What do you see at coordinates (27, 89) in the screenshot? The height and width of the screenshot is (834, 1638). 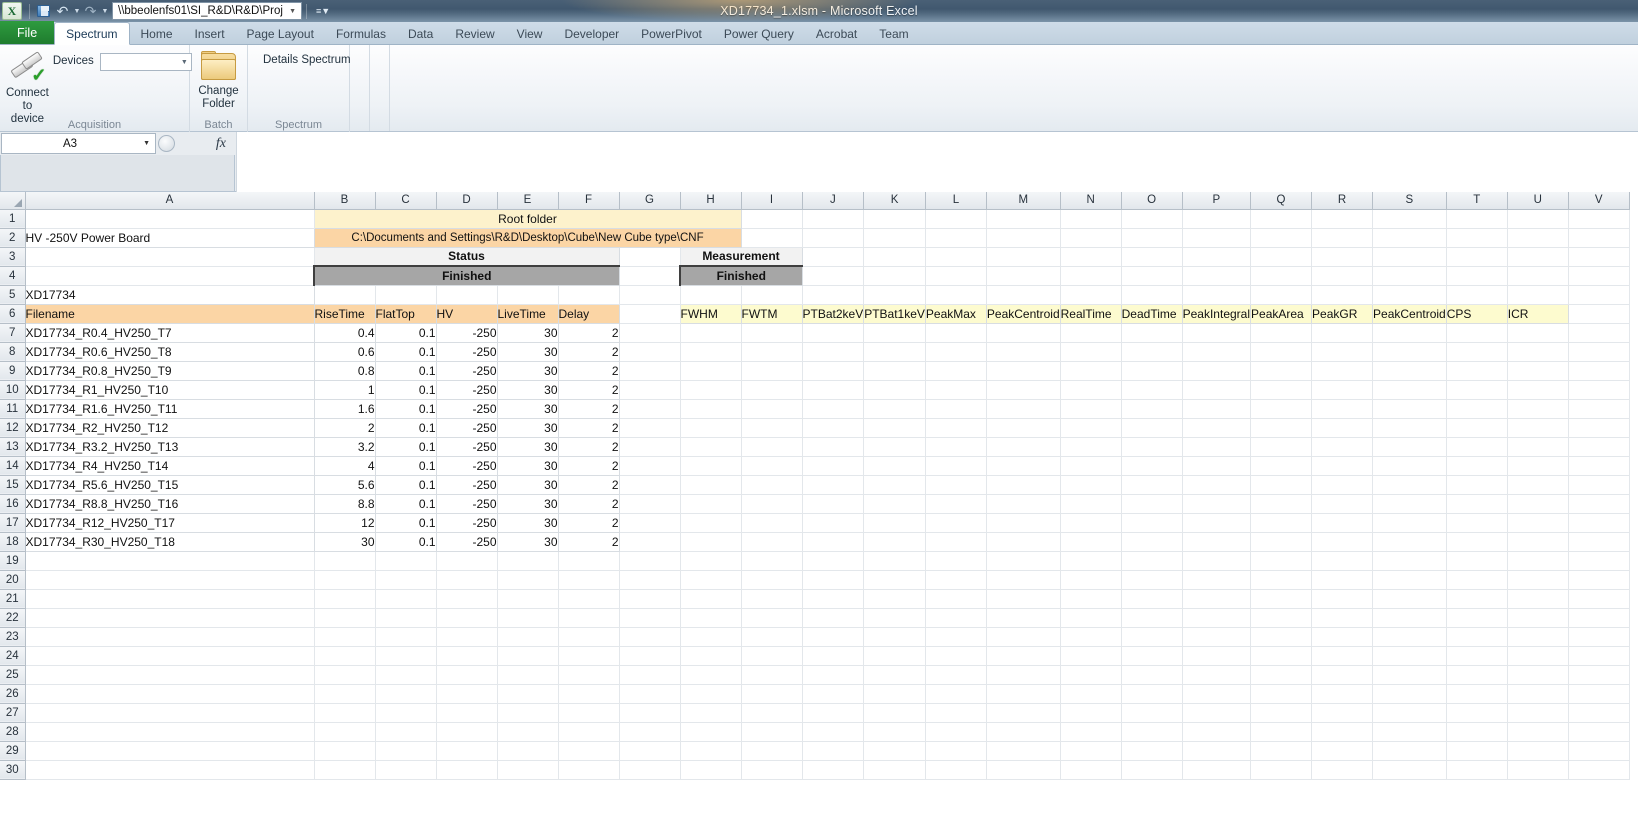 I see `connect-to-device-button: ✓ Connect to device` at bounding box center [27, 89].